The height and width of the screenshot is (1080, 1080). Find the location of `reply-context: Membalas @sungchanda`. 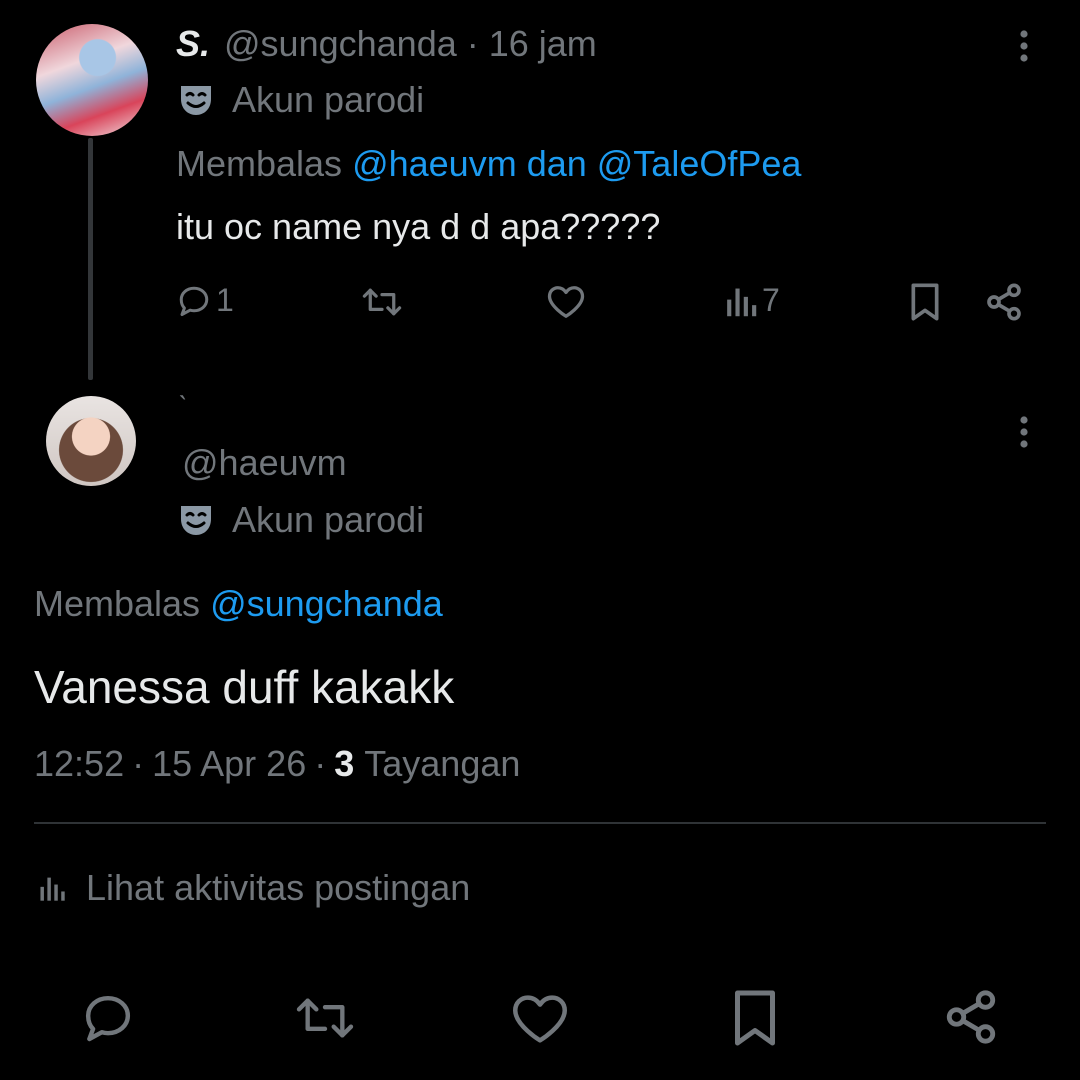

reply-context: Membalas @sungchanda is located at coordinates (238, 604).